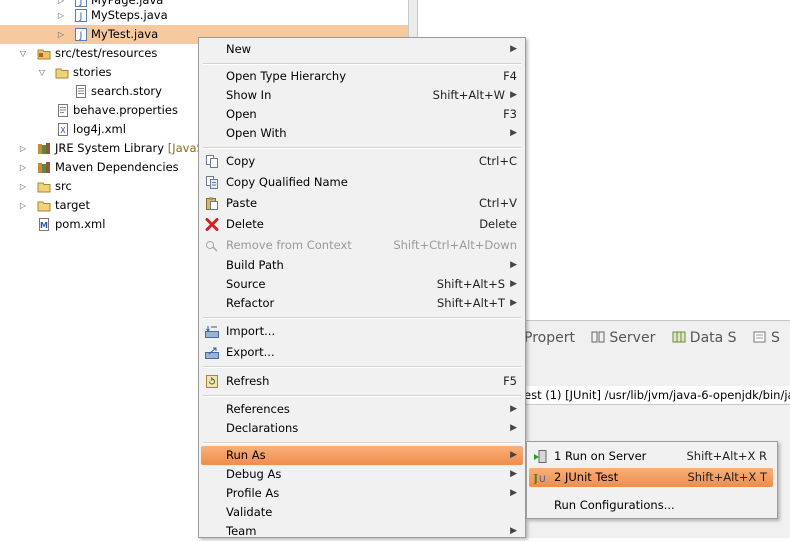 The image size is (790, 541). I want to click on menu-item-show-in: Show In Shift+Alt+W ▶, so click(362, 95).